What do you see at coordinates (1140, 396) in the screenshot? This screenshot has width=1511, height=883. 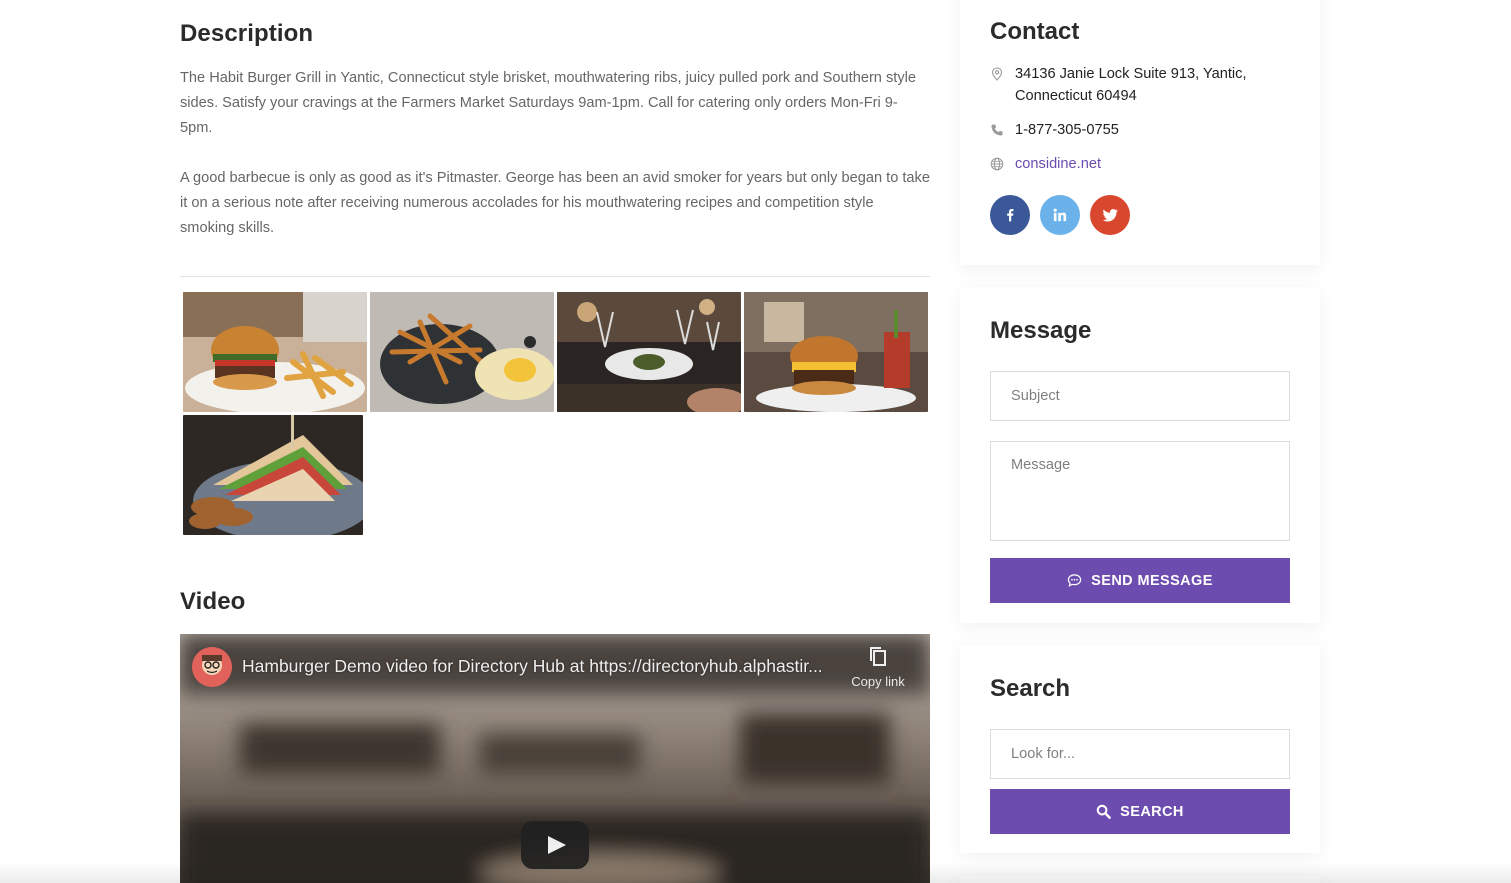 I see `subject-input` at bounding box center [1140, 396].